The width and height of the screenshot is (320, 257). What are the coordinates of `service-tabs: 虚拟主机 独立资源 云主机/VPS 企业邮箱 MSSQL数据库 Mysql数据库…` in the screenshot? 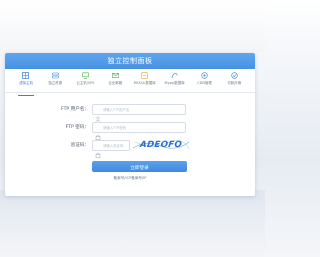 It's located at (130, 82).